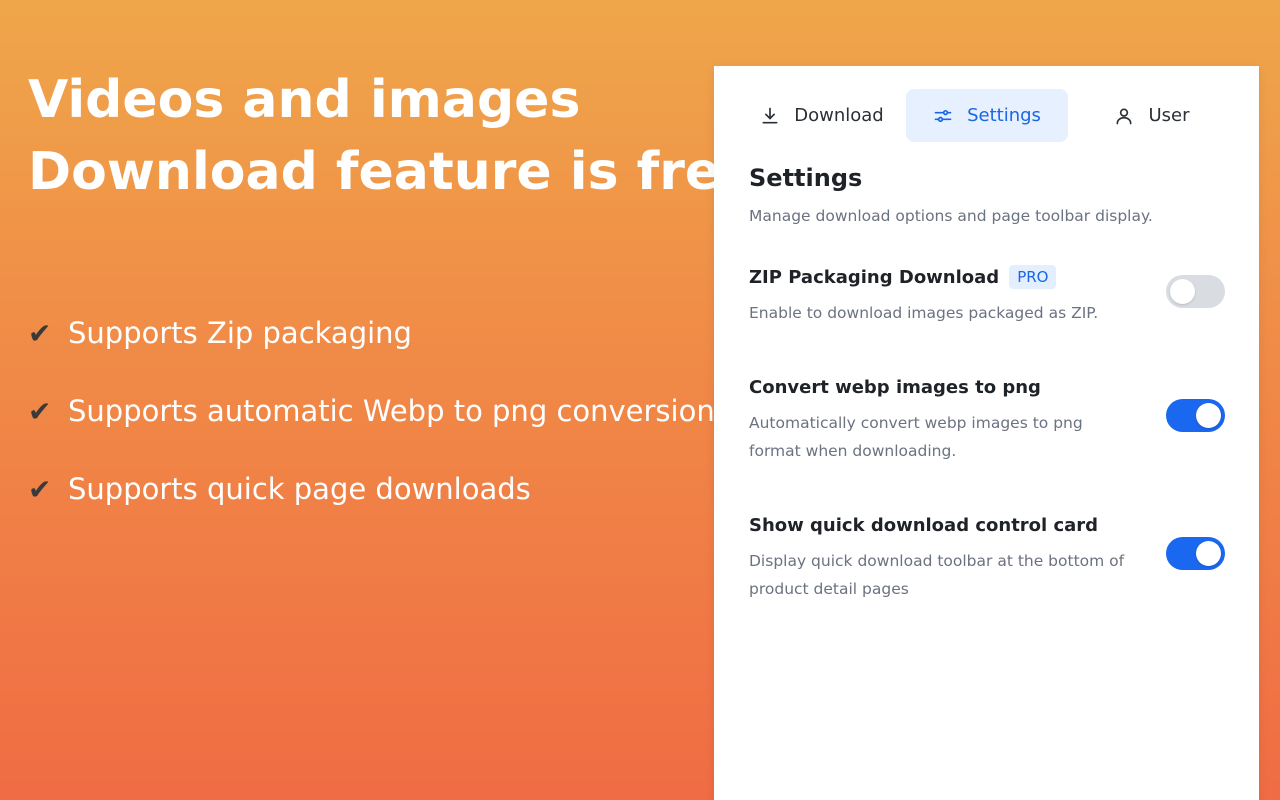  What do you see at coordinates (1169, 115) in the screenshot?
I see `tab-user-label: User` at bounding box center [1169, 115].